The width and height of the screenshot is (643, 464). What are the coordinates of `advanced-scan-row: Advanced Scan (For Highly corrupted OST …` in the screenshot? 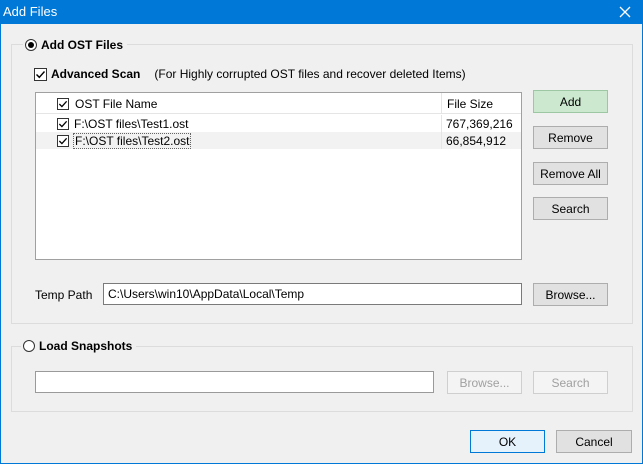 It's located at (250, 74).